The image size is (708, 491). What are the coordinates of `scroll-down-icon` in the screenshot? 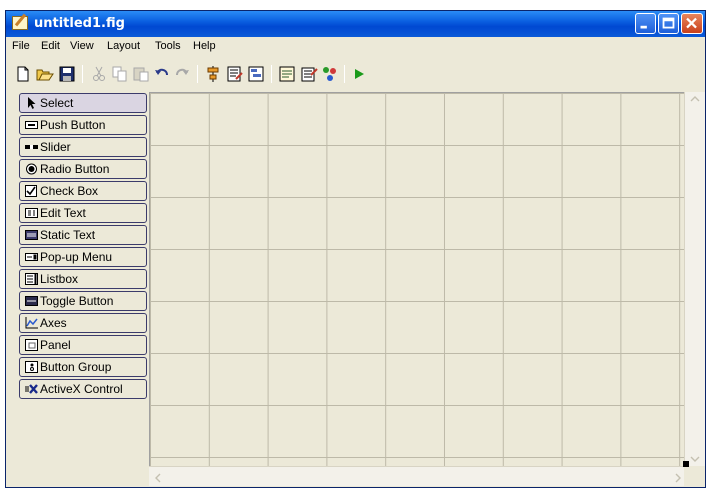 It's located at (695, 459).